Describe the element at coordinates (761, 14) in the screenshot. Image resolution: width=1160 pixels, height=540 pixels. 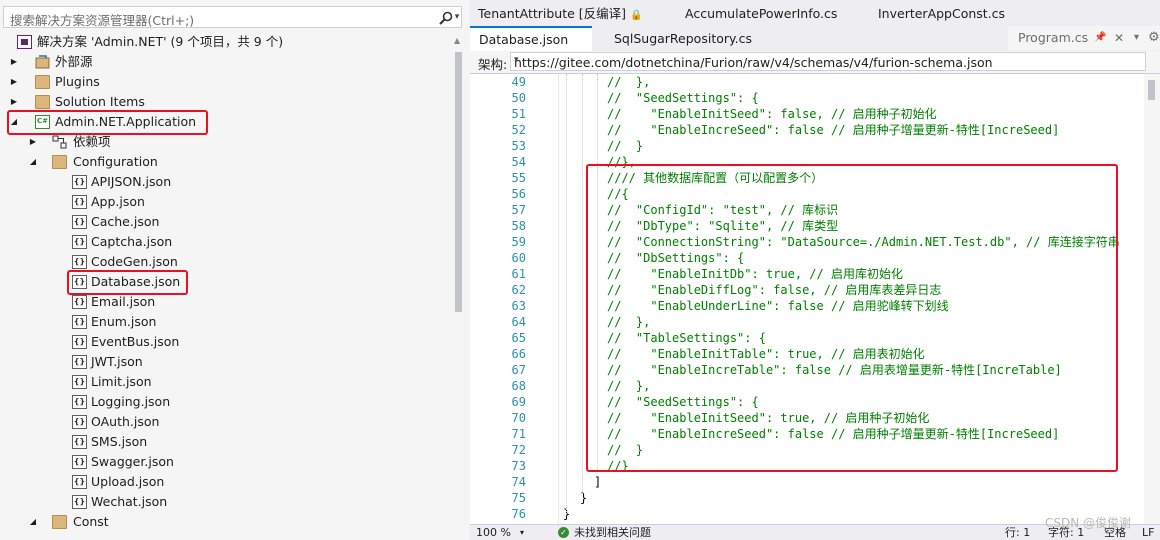
I see `tab-accumulate-power-info: AccumulatePowerInfo.cs` at that location.